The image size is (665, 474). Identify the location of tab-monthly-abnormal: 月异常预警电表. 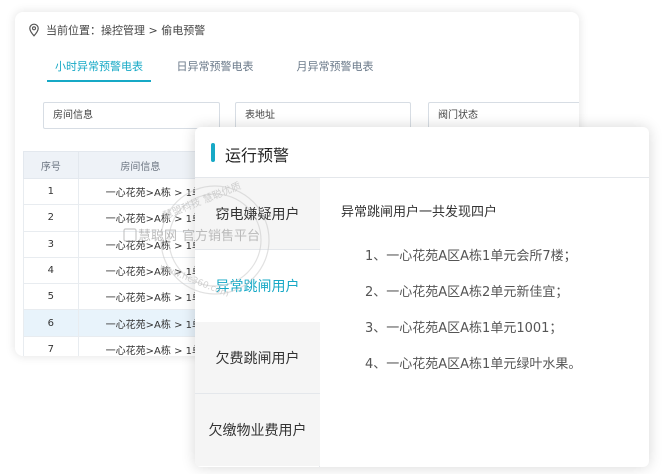
(335, 69).